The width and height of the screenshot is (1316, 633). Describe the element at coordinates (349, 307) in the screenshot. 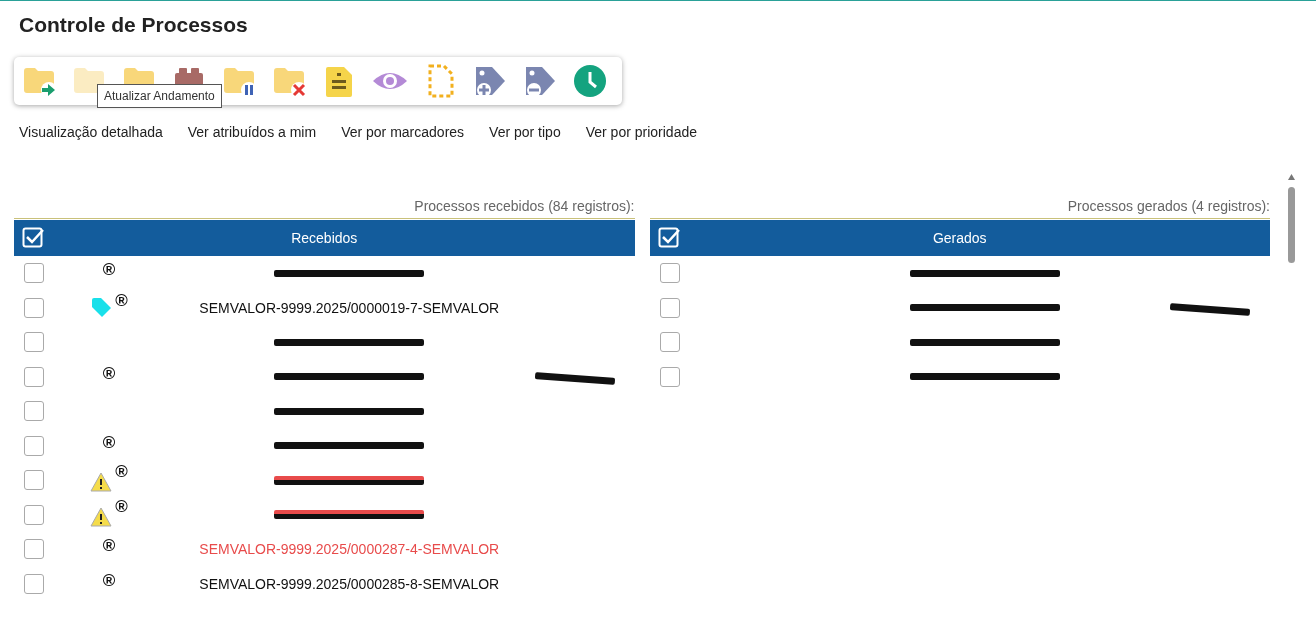

I see `process-number: SEMVALOR-9999.2025/0000019-7-SEMVALOR` at that location.